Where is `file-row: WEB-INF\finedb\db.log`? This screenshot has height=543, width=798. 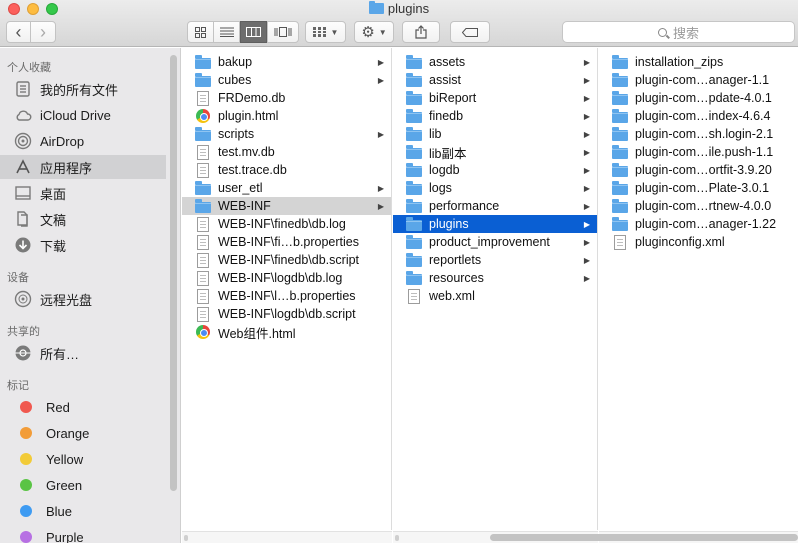
file-row: WEB-INF\finedb\db.log is located at coordinates (286, 224).